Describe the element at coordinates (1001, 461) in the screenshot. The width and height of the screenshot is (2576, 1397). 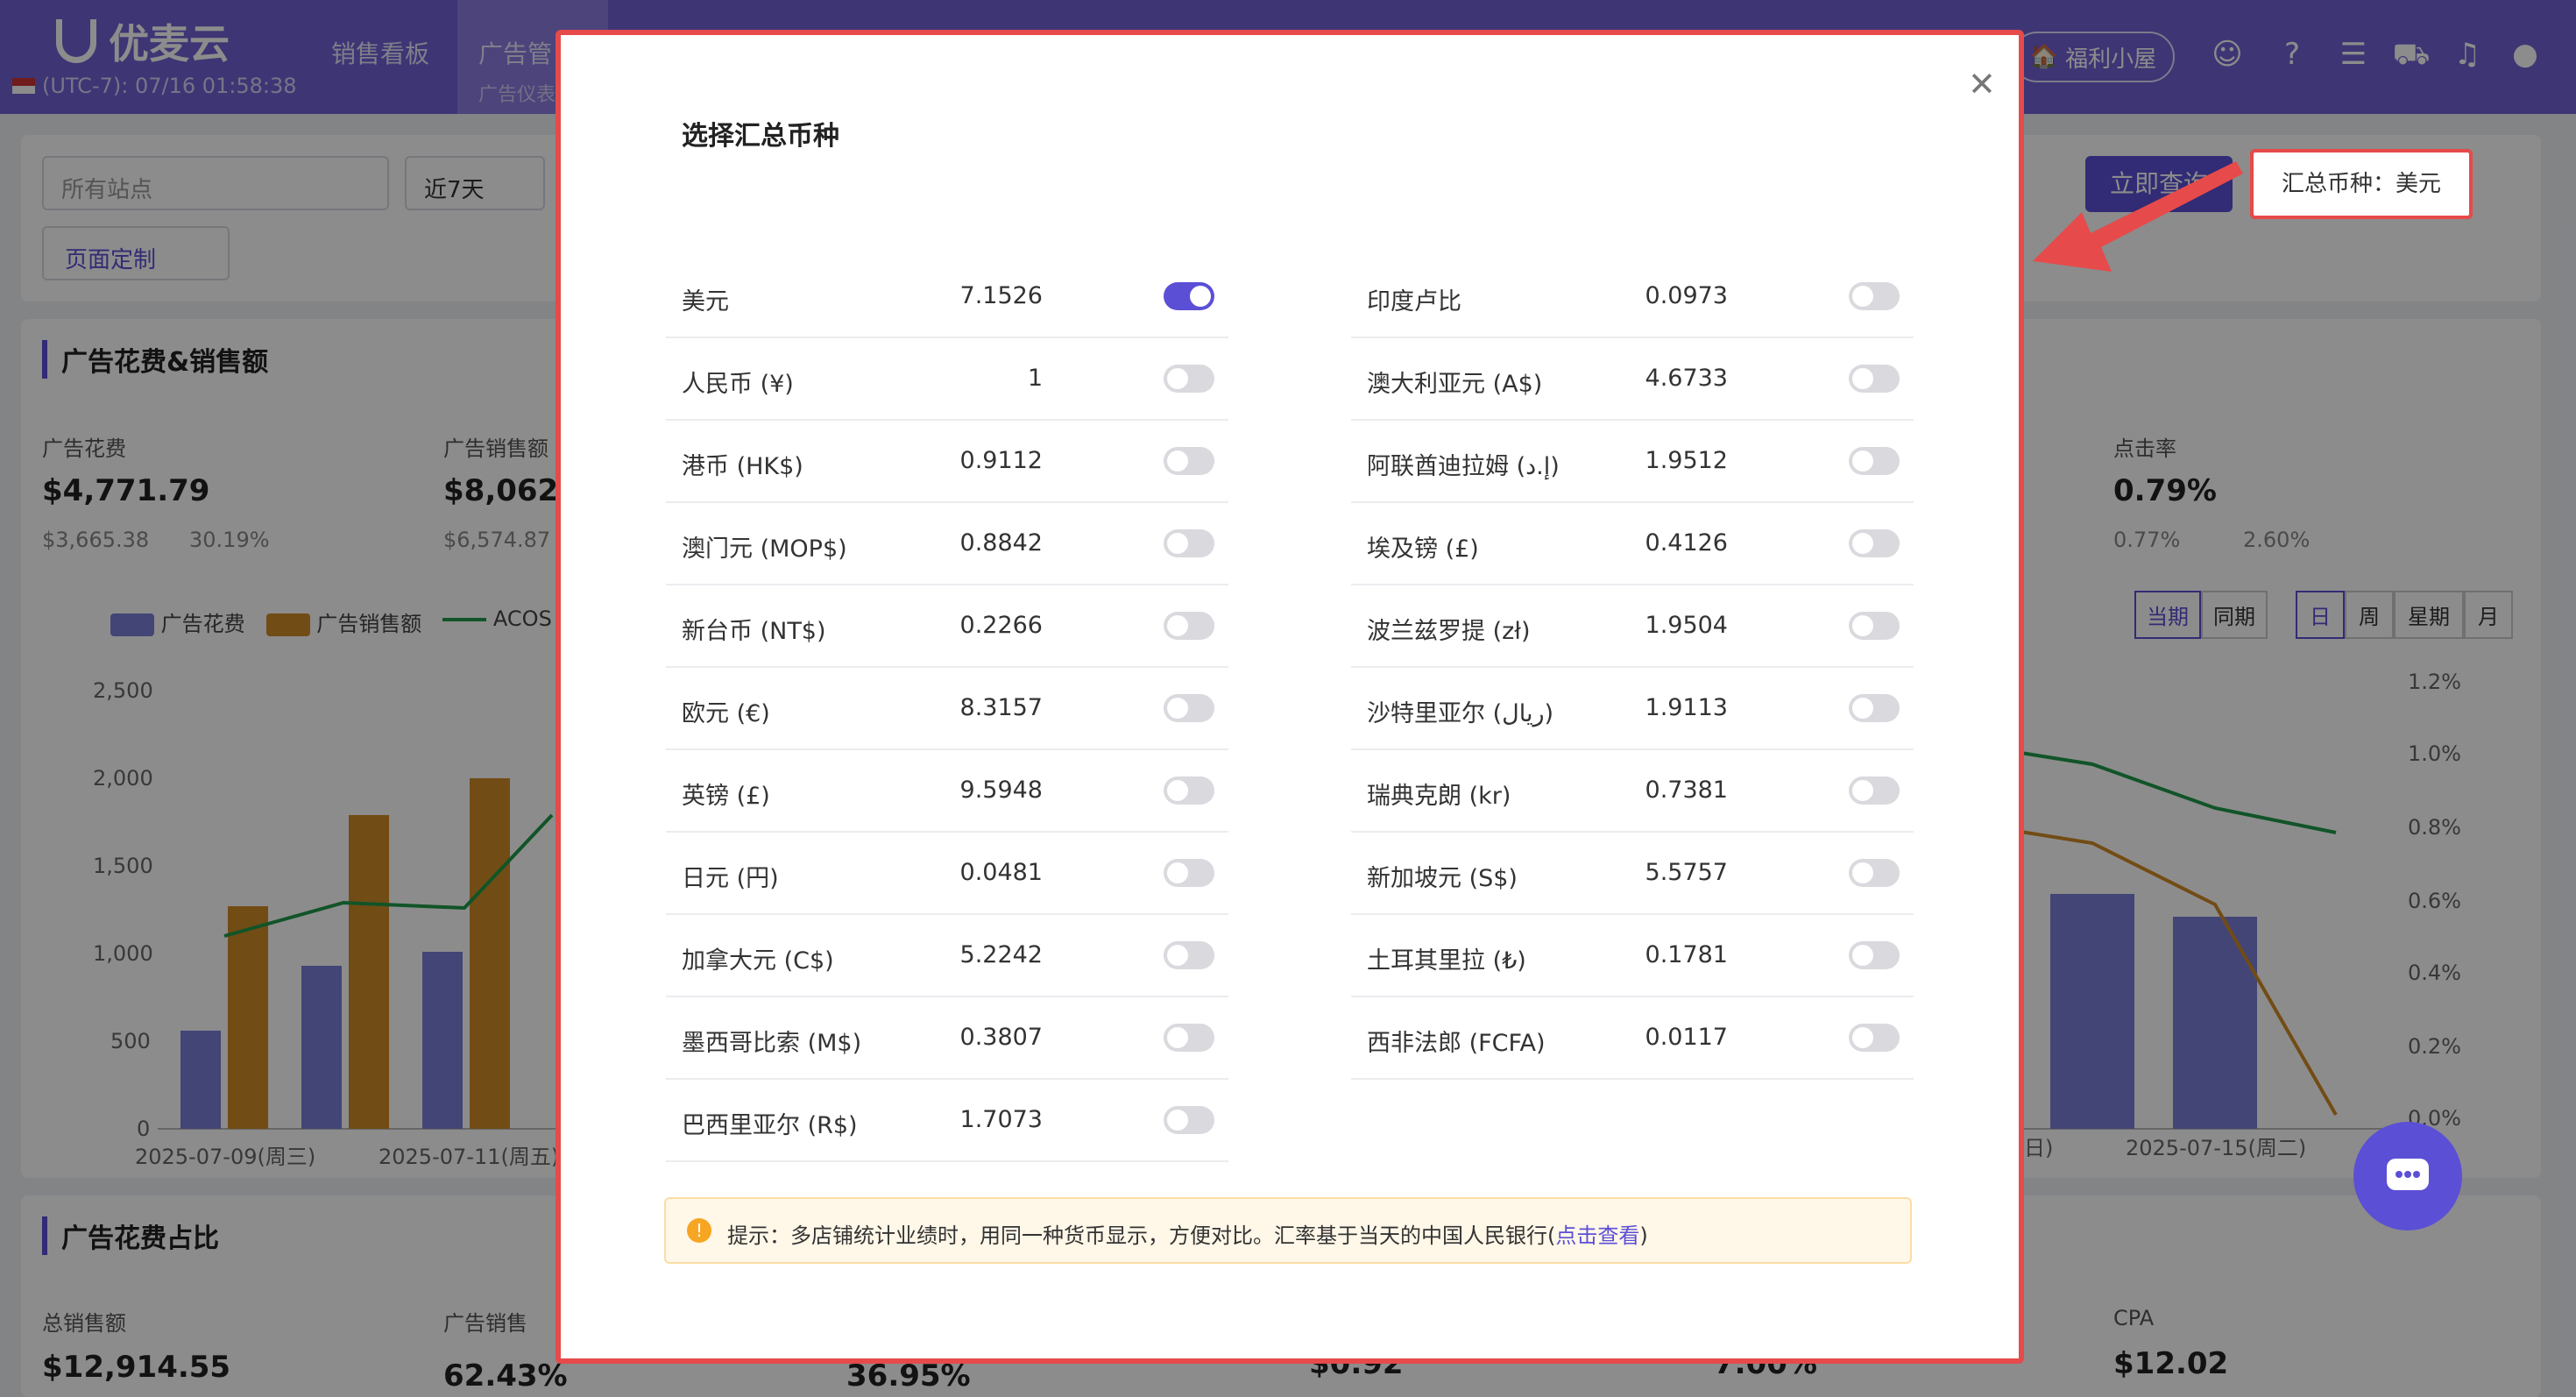
I see `exchange-rate: 0.9112` at that location.